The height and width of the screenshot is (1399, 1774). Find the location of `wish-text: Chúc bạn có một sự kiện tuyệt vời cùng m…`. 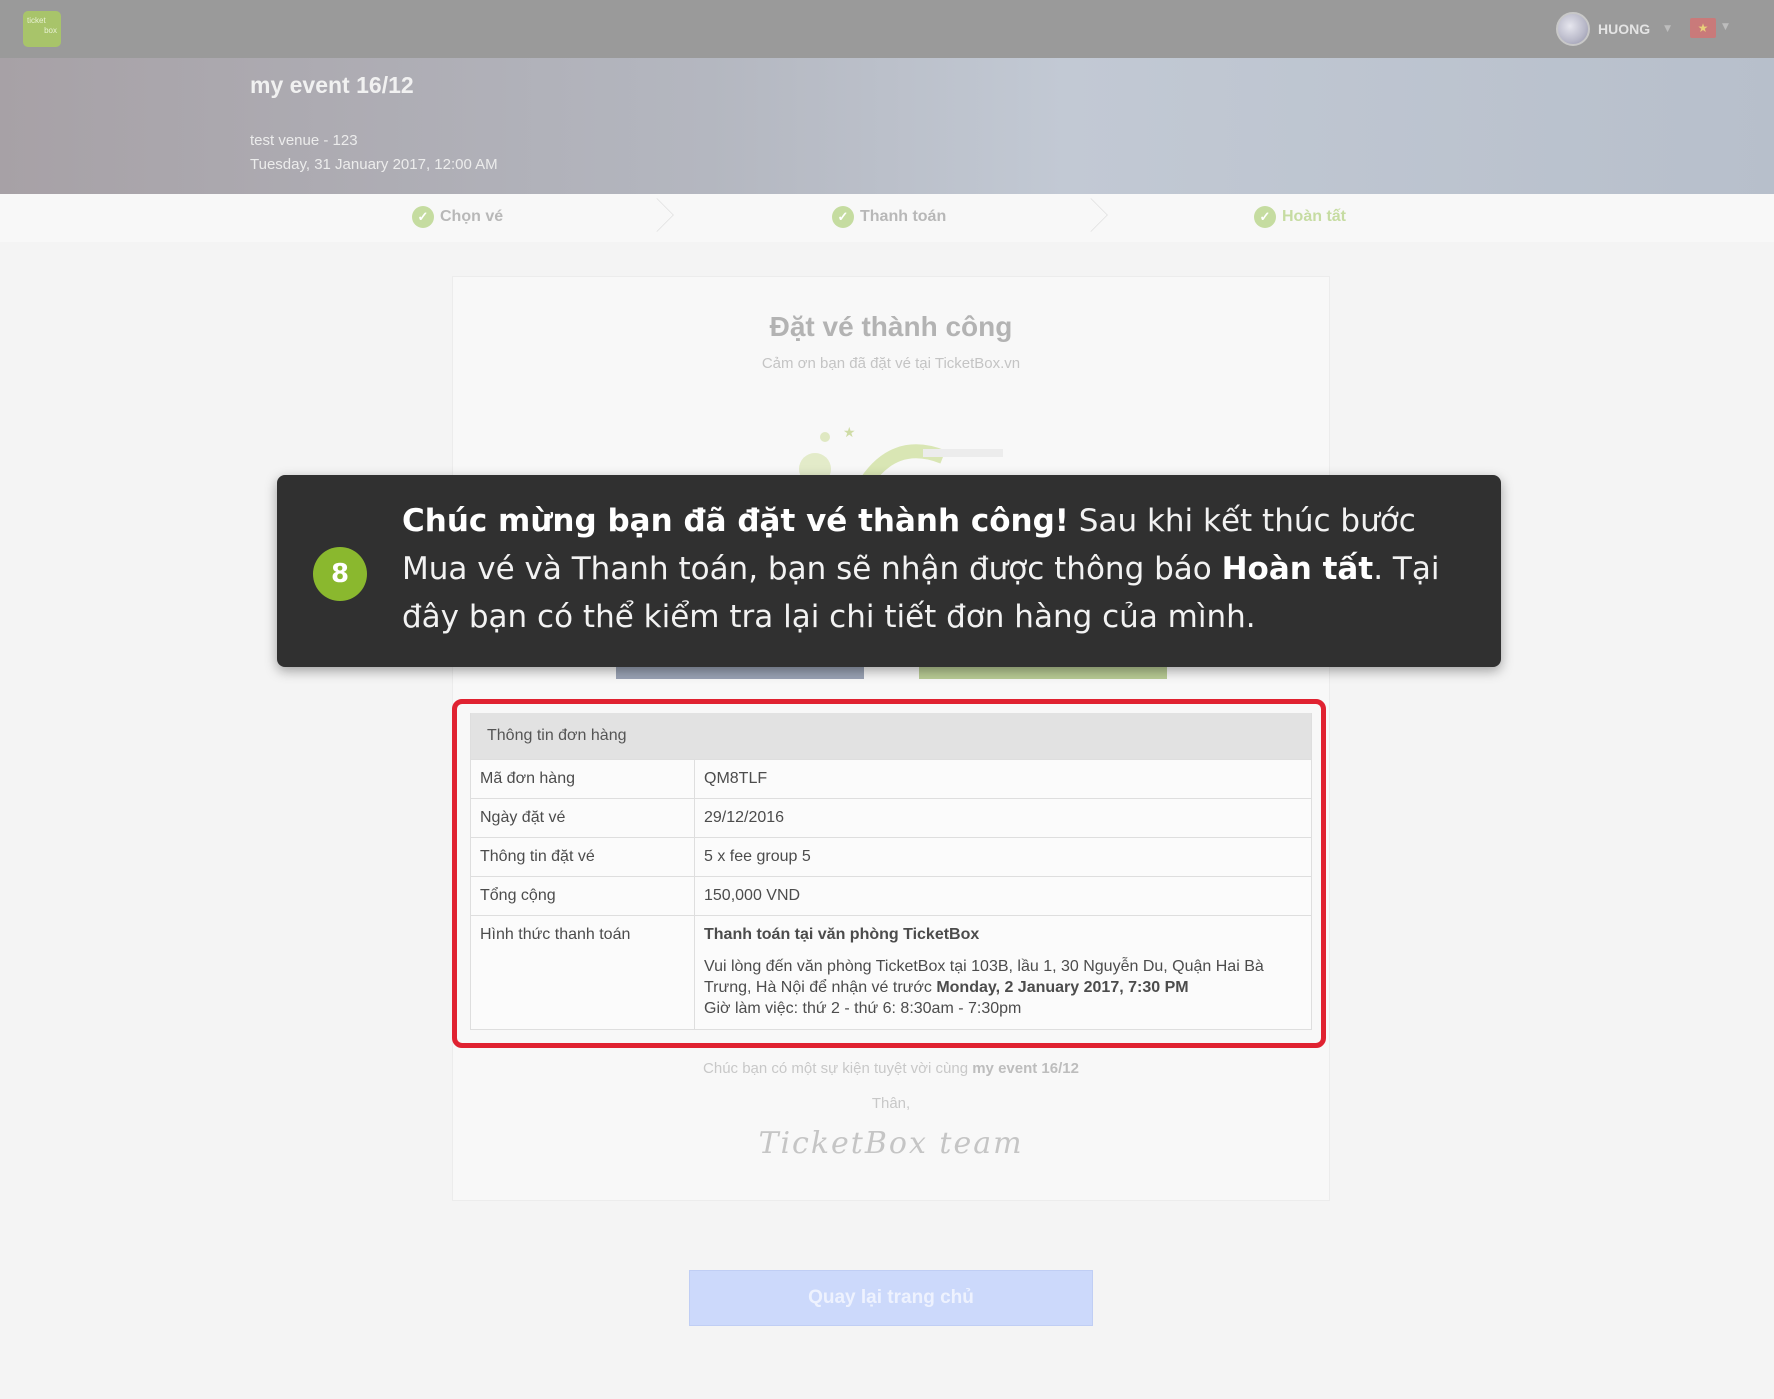

wish-text: Chúc bạn có một sự kiện tuyệt vời cùng m… is located at coordinates (891, 1068).